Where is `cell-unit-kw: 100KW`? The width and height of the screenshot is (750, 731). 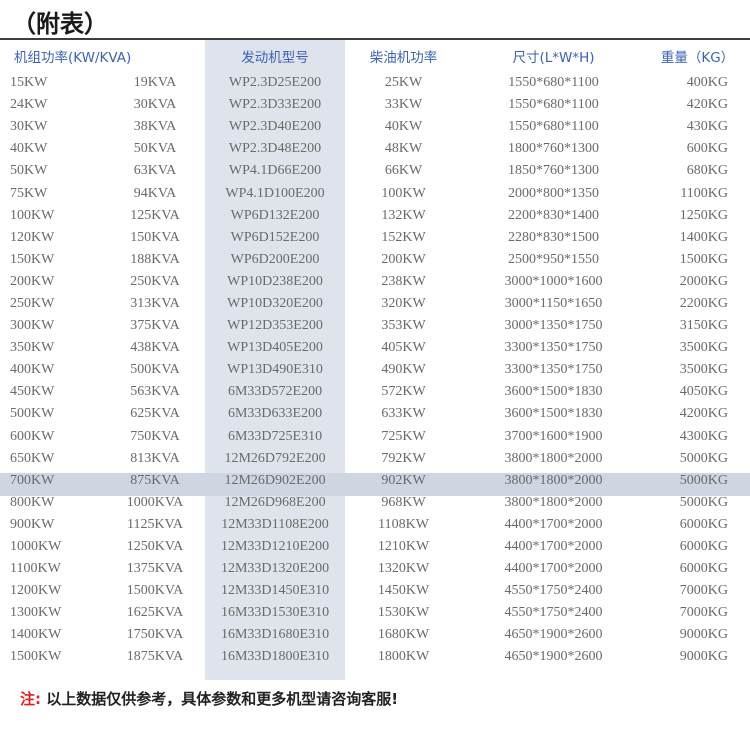
cell-unit-kw: 100KW is located at coordinates (32, 215).